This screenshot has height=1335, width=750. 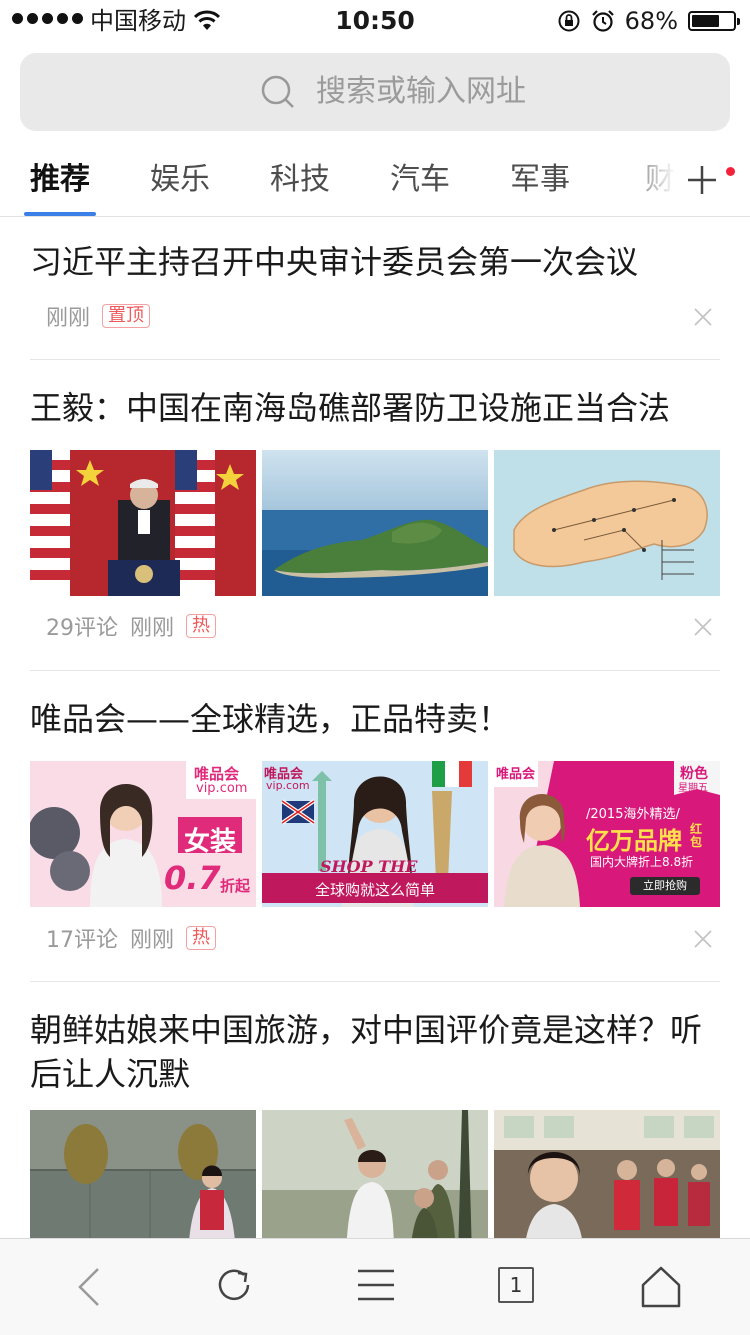 I want to click on tab-auto: 汽车, so click(x=420, y=178).